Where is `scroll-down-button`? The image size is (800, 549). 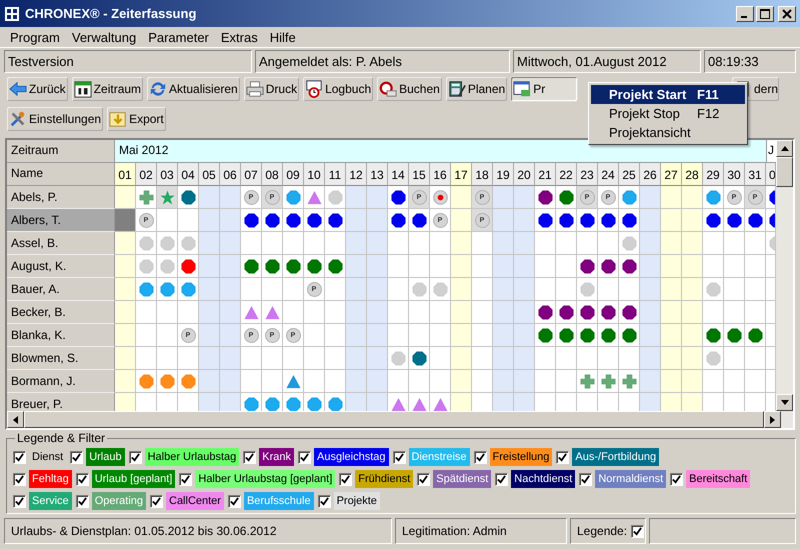 scroll-down-button is located at coordinates (784, 402).